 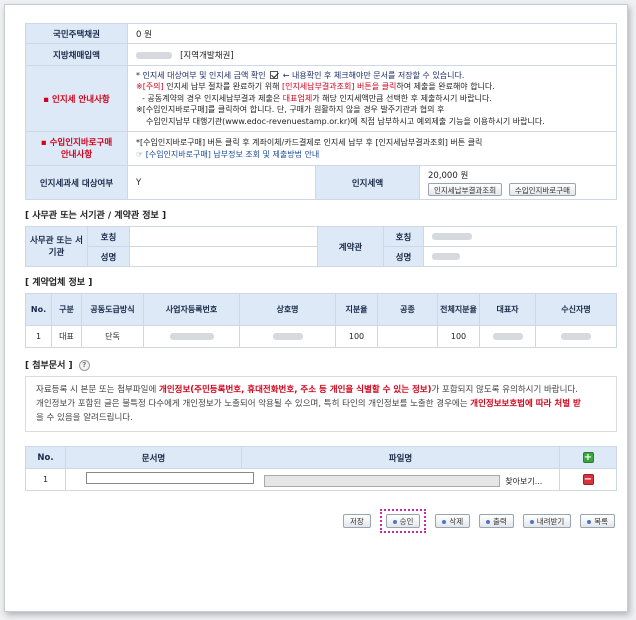 I want to click on stamp-target-label: 인지세과세 대상여부, so click(x=76, y=182).